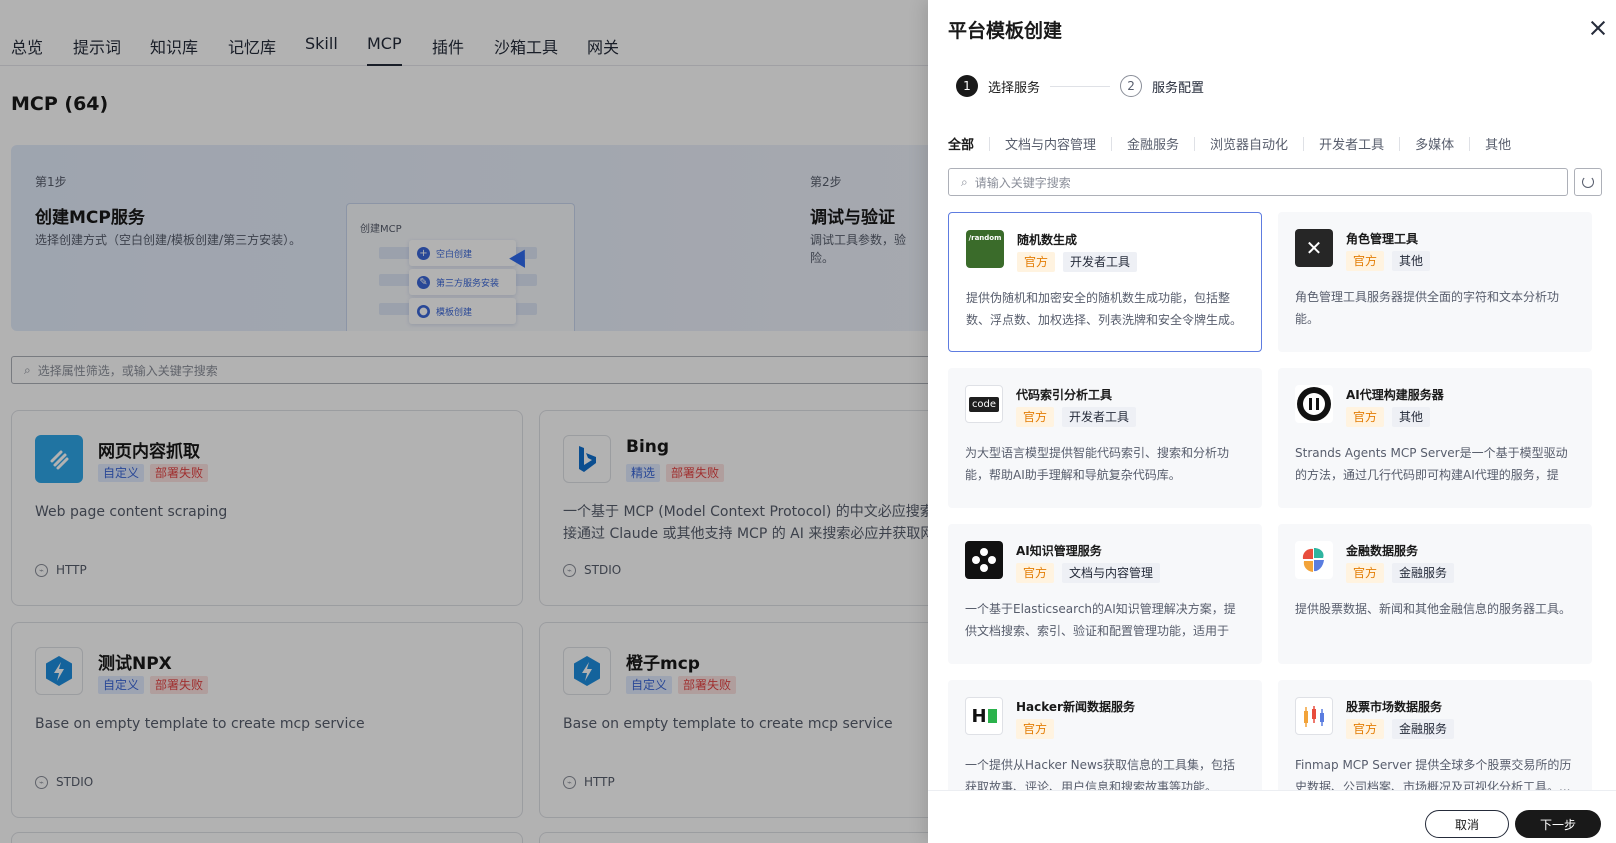 This screenshot has height=843, width=1616. What do you see at coordinates (964, 181) in the screenshot?
I see `search-icon: ⌕` at bounding box center [964, 181].